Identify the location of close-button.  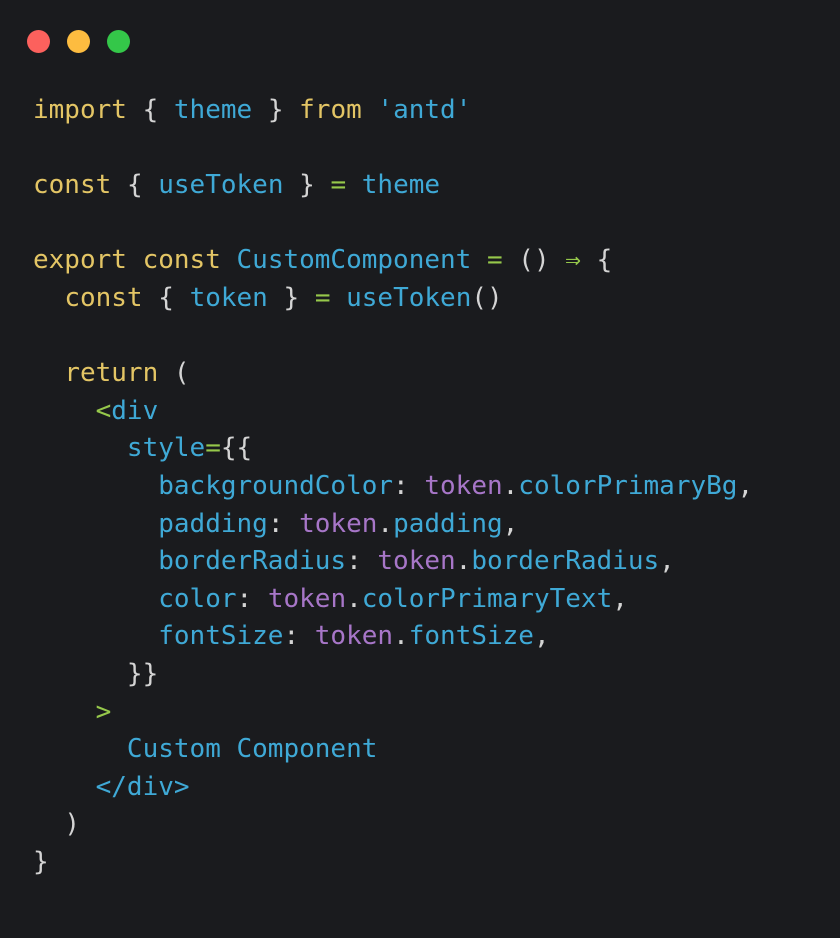
(38, 41).